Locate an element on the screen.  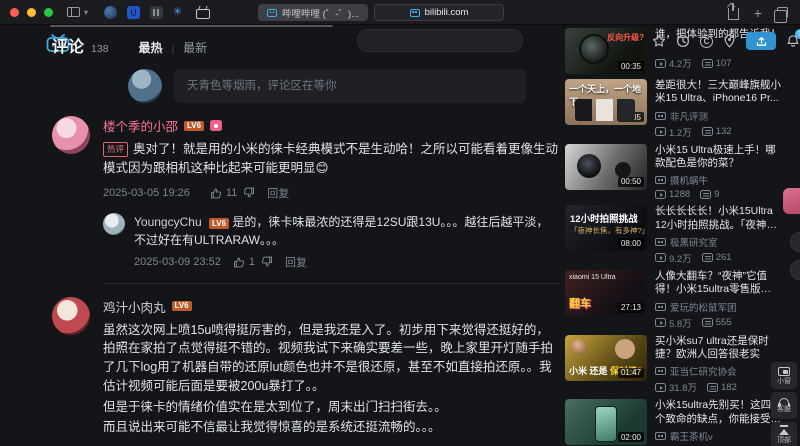
comments-header: 评论 138 最热 | 最新 is located at coordinates (306, 45).